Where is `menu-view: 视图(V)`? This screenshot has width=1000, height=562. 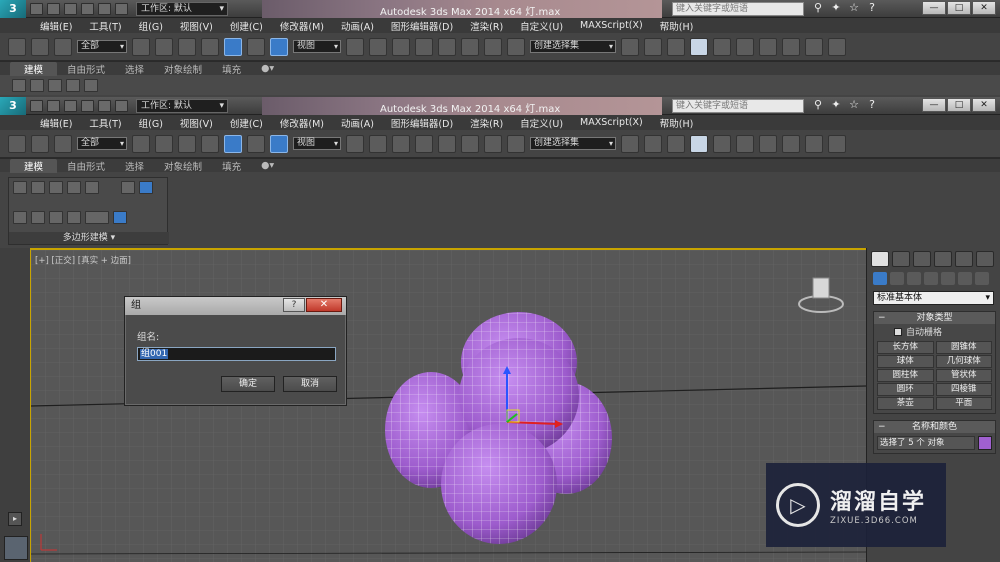 menu-view: 视图(V) is located at coordinates (196, 26).